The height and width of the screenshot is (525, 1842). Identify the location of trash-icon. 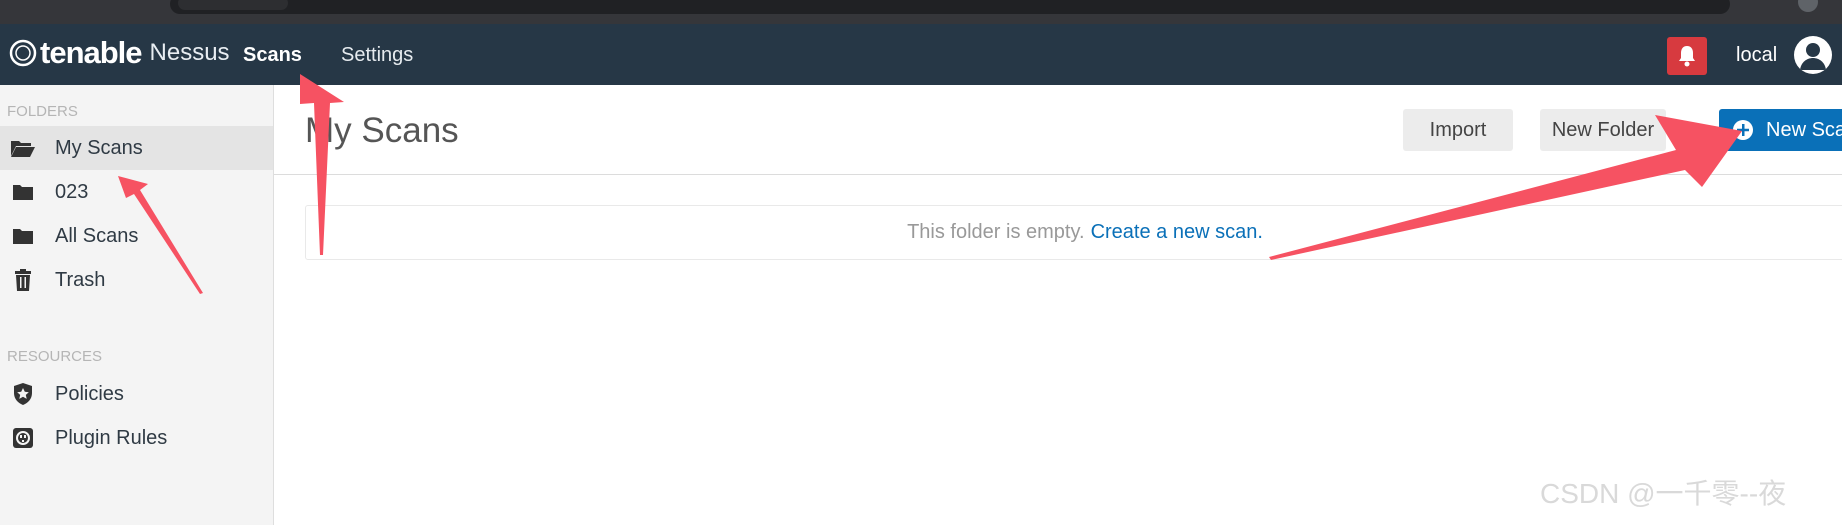
(23, 280).